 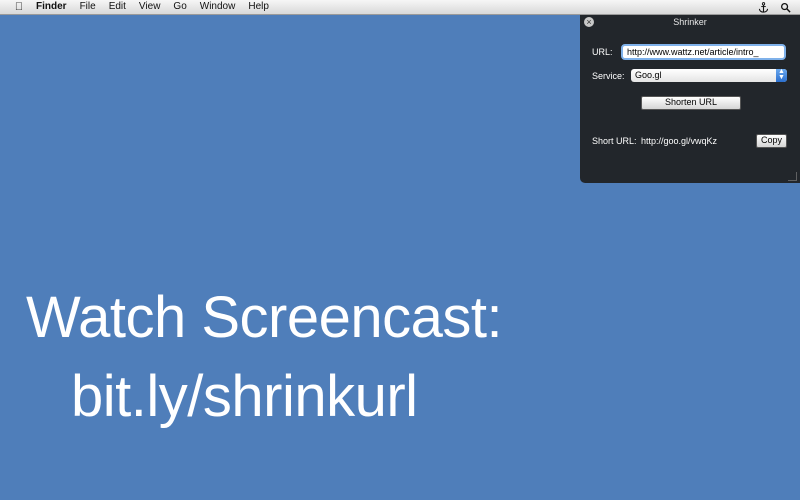 I want to click on menu-bar-status-area, so click(x=778, y=7).